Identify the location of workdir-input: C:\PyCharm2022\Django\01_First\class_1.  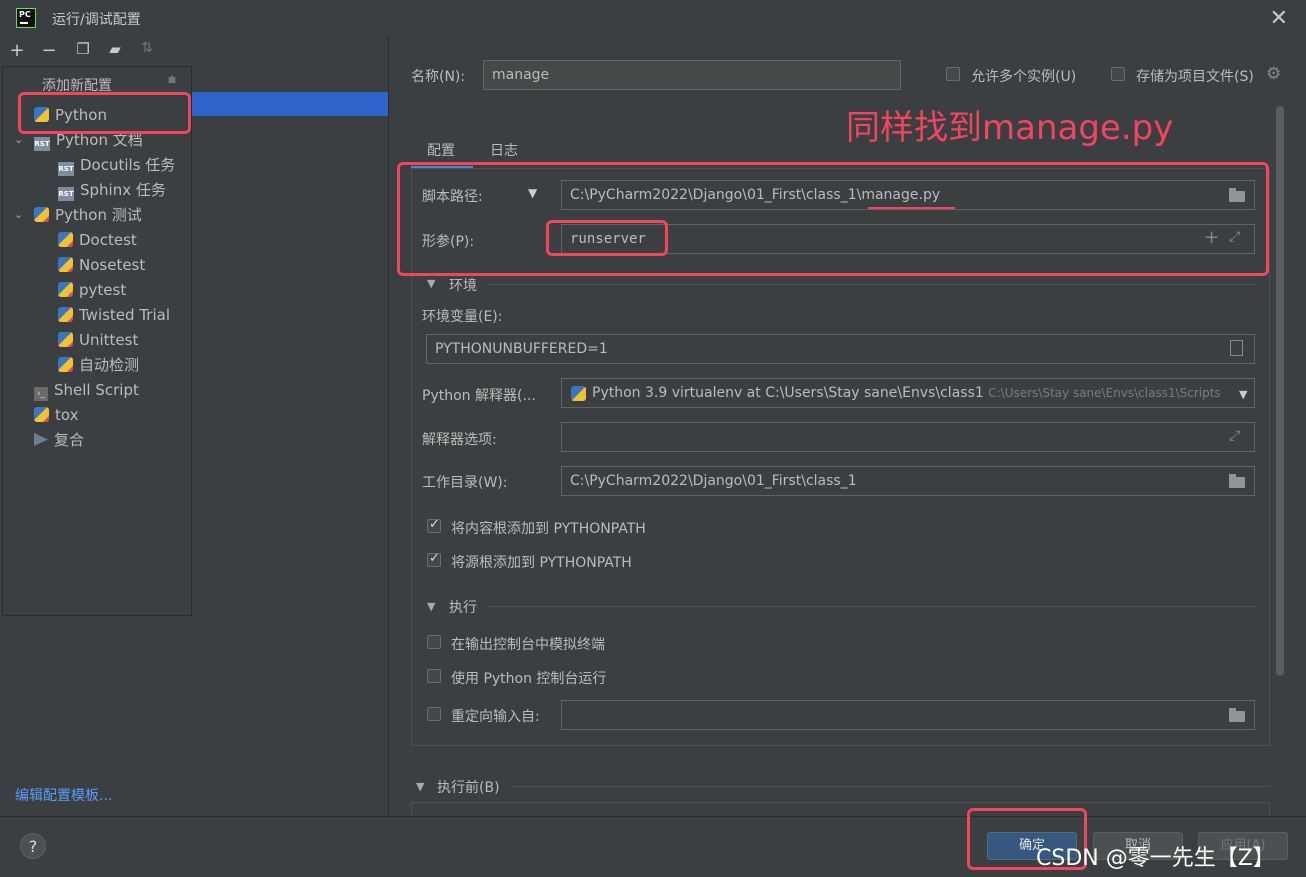
(908, 481).